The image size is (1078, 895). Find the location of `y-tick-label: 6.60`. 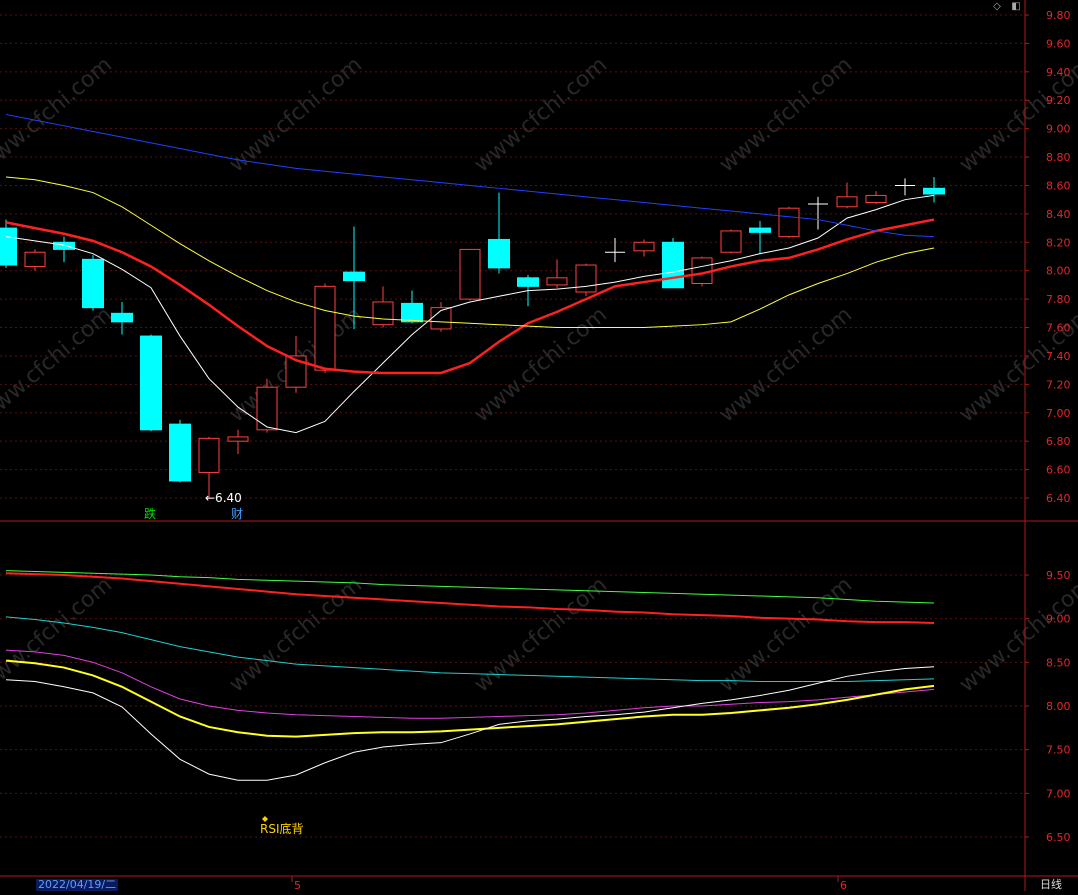

y-tick-label: 6.60 is located at coordinates (1058, 470).